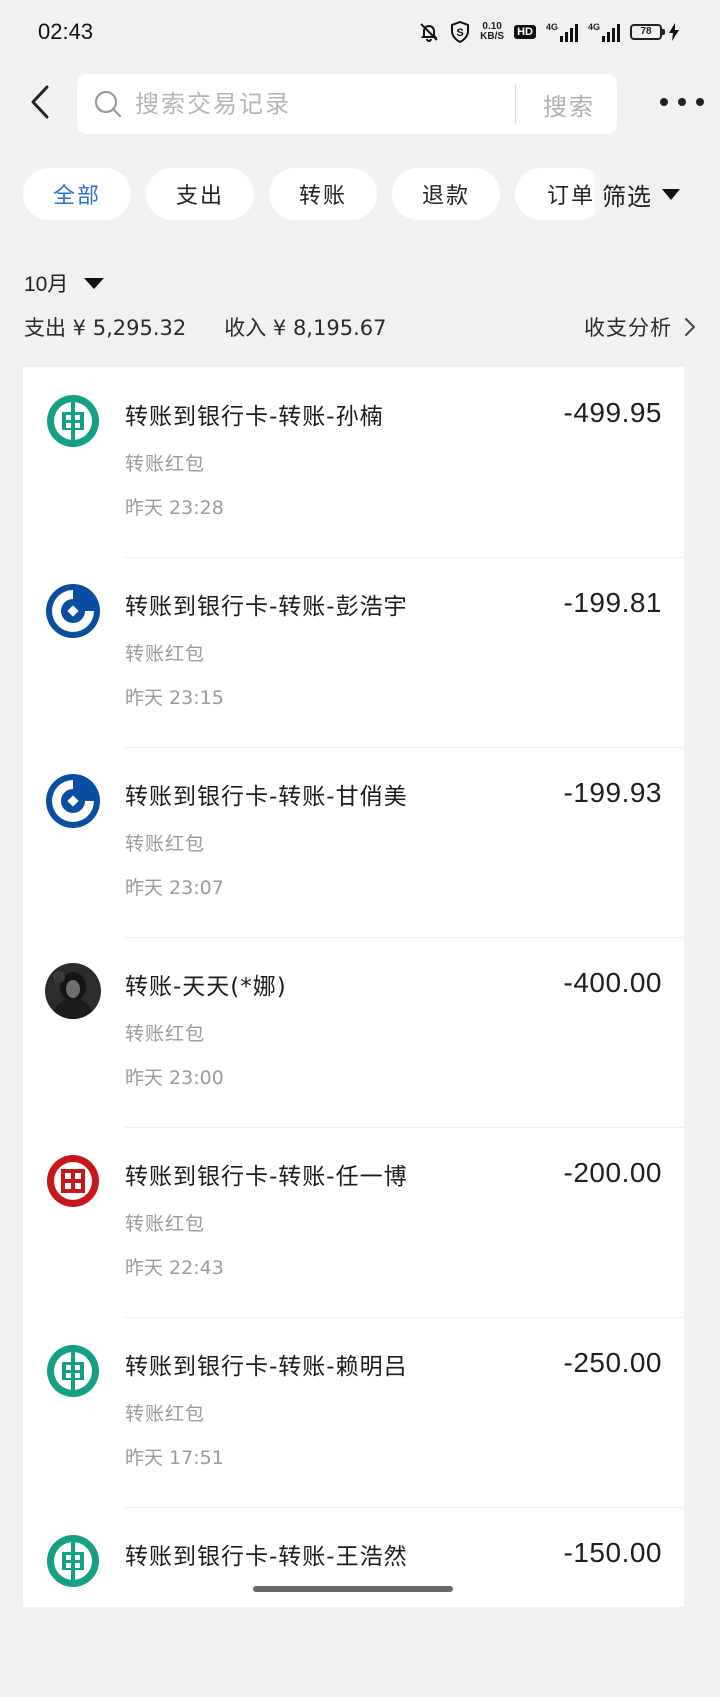 Image resolution: width=720 pixels, height=1697 pixels. Describe the element at coordinates (612, 412) in the screenshot. I see `transaction-amount: -499.95` at that location.